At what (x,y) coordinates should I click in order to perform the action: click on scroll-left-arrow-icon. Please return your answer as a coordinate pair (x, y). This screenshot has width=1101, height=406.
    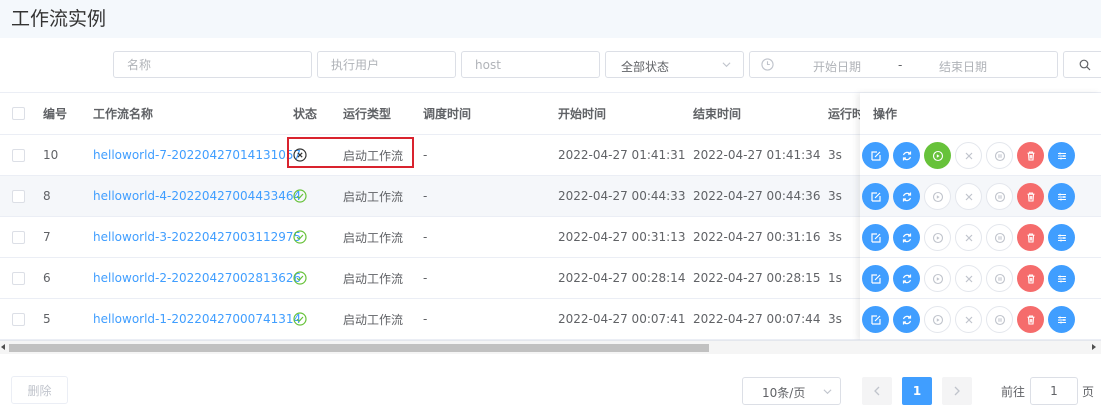
    Looking at the image, I should click on (3, 347).